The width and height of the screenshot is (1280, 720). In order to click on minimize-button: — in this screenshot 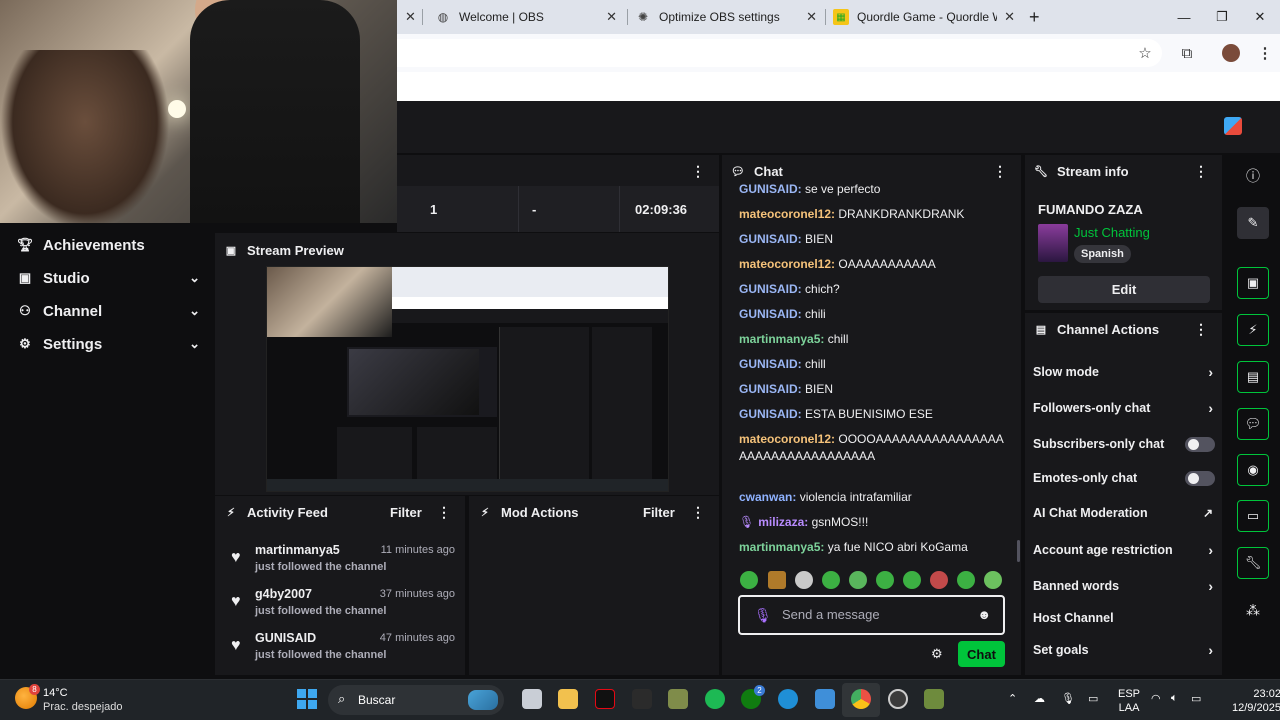, I will do `click(1184, 17)`.